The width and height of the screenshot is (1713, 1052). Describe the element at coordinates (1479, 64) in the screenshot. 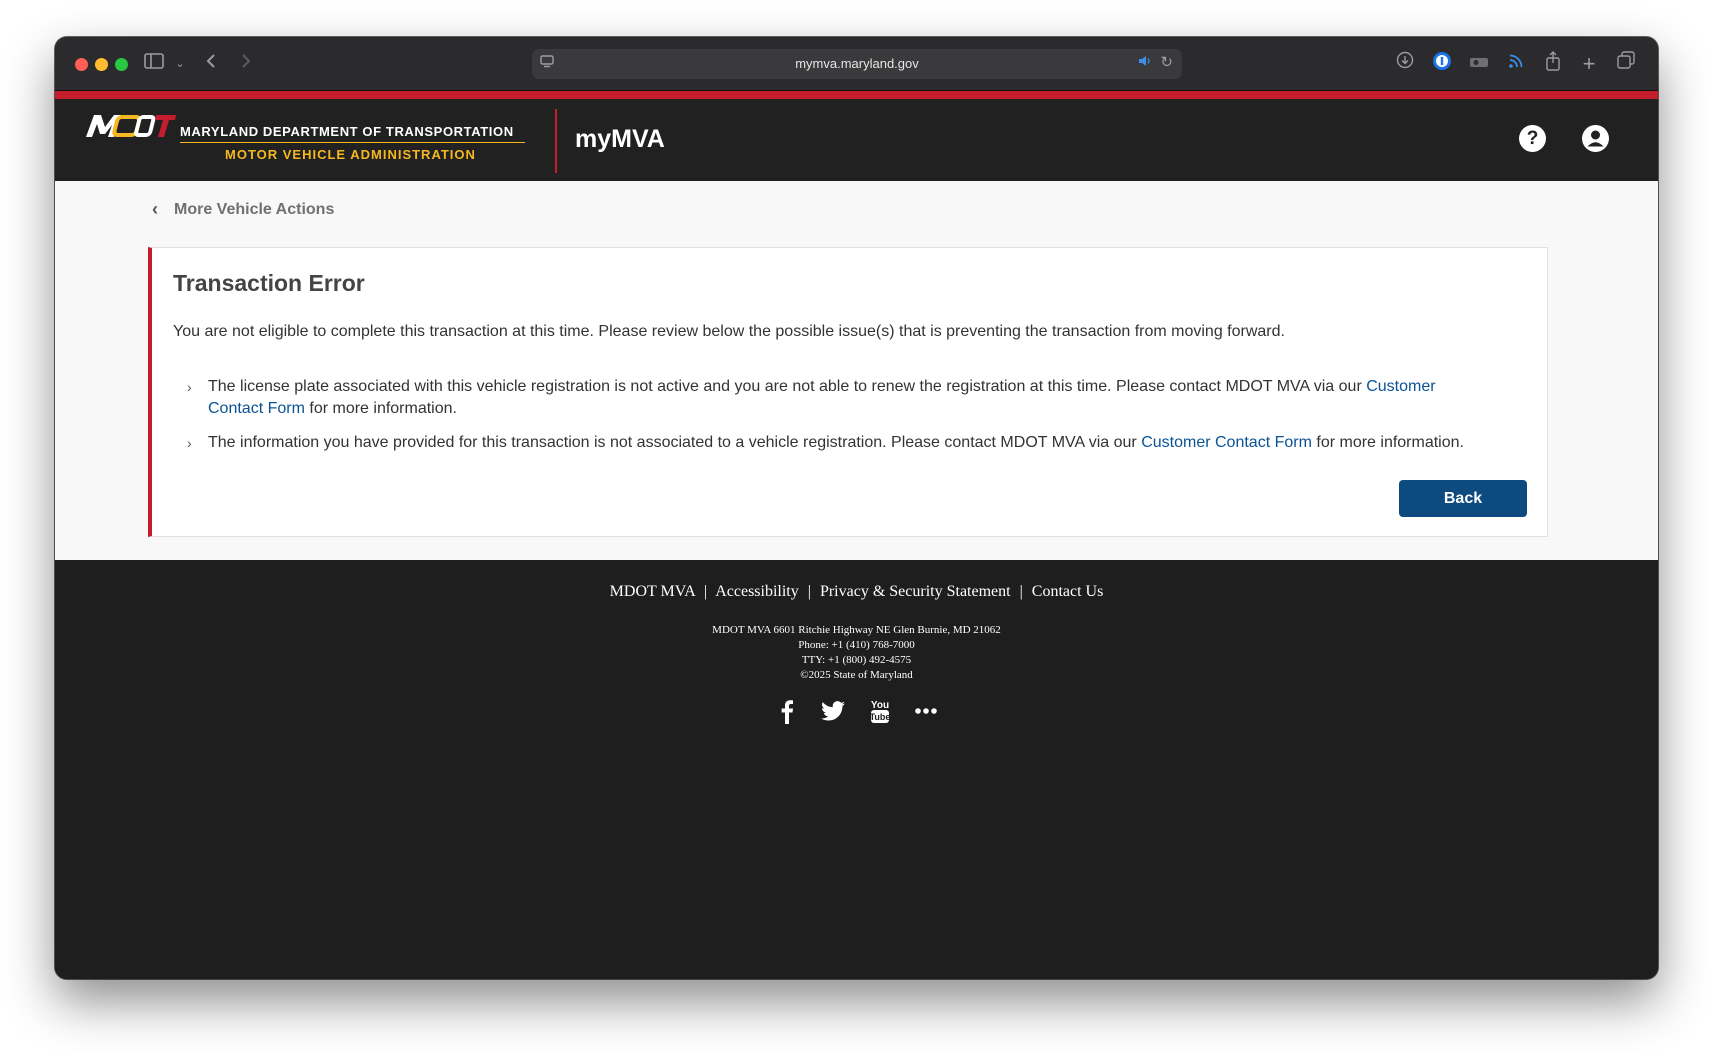

I see `extension-icon` at that location.